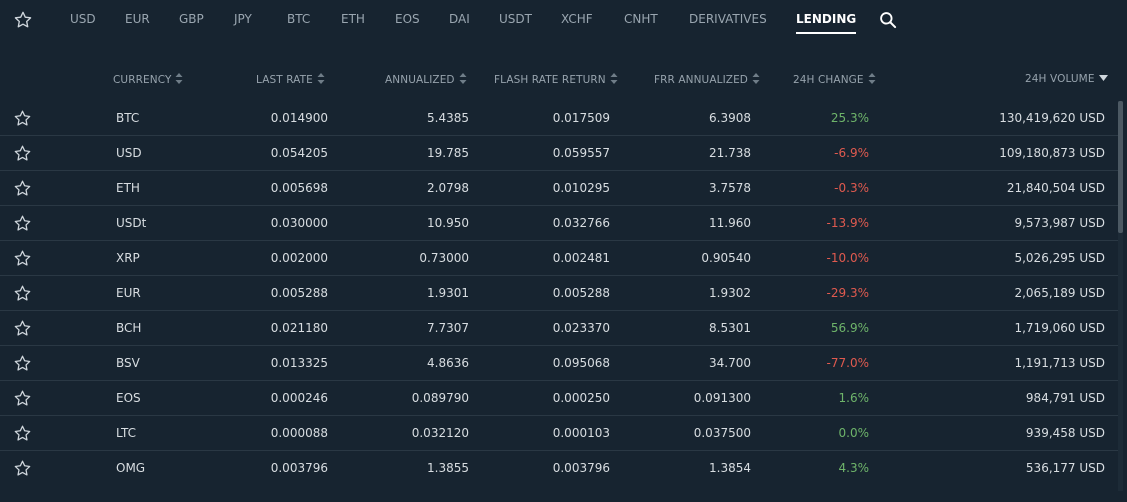  I want to click on volume-cell: 939,458 USD, so click(1065, 433).